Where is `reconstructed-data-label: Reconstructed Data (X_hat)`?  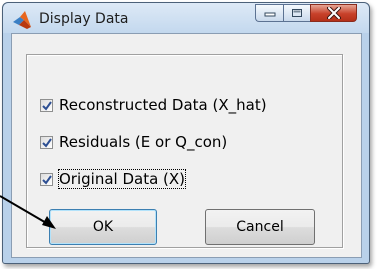
reconstructed-data-label: Reconstructed Data (X_hat) is located at coordinates (163, 105).